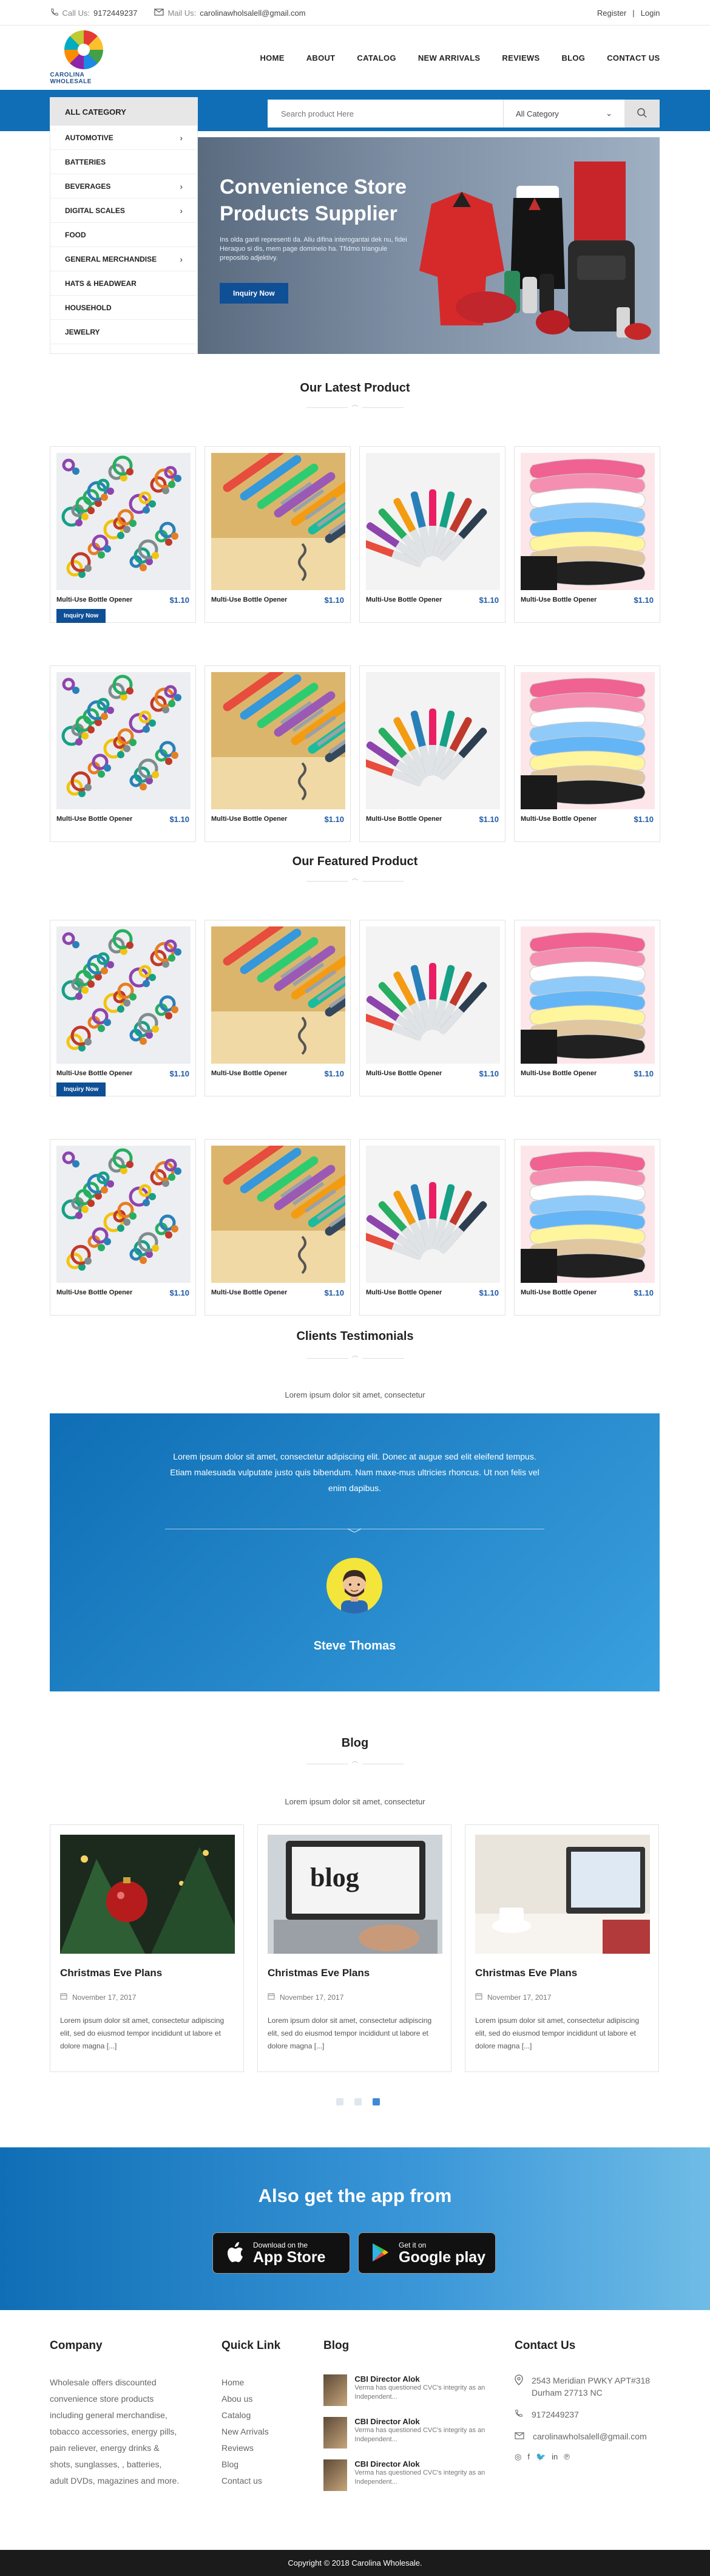 The height and width of the screenshot is (2576, 710). What do you see at coordinates (267, 2399) in the screenshot?
I see `footer-link-abou-us: Abou us` at bounding box center [267, 2399].